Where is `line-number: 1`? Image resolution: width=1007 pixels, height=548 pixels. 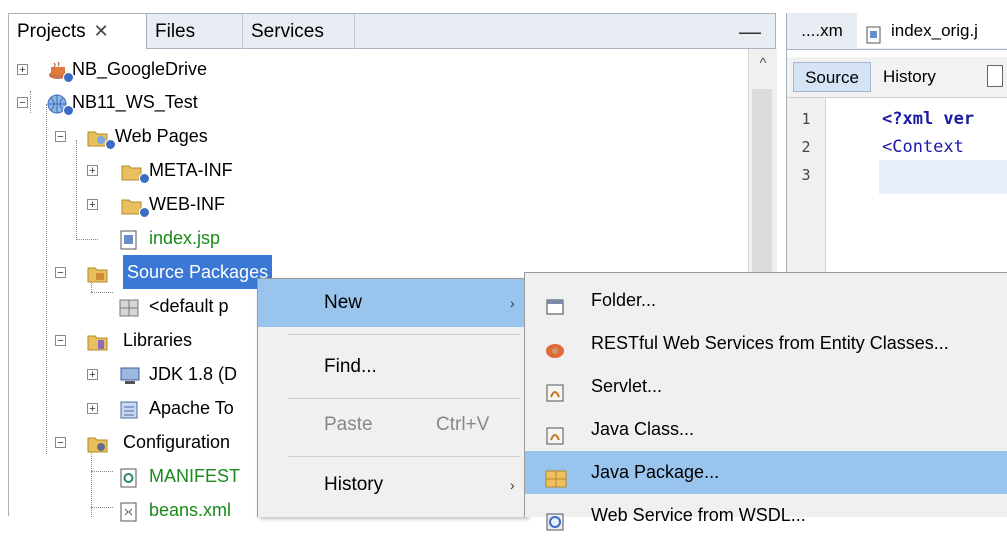
line-number: 1 is located at coordinates (806, 119).